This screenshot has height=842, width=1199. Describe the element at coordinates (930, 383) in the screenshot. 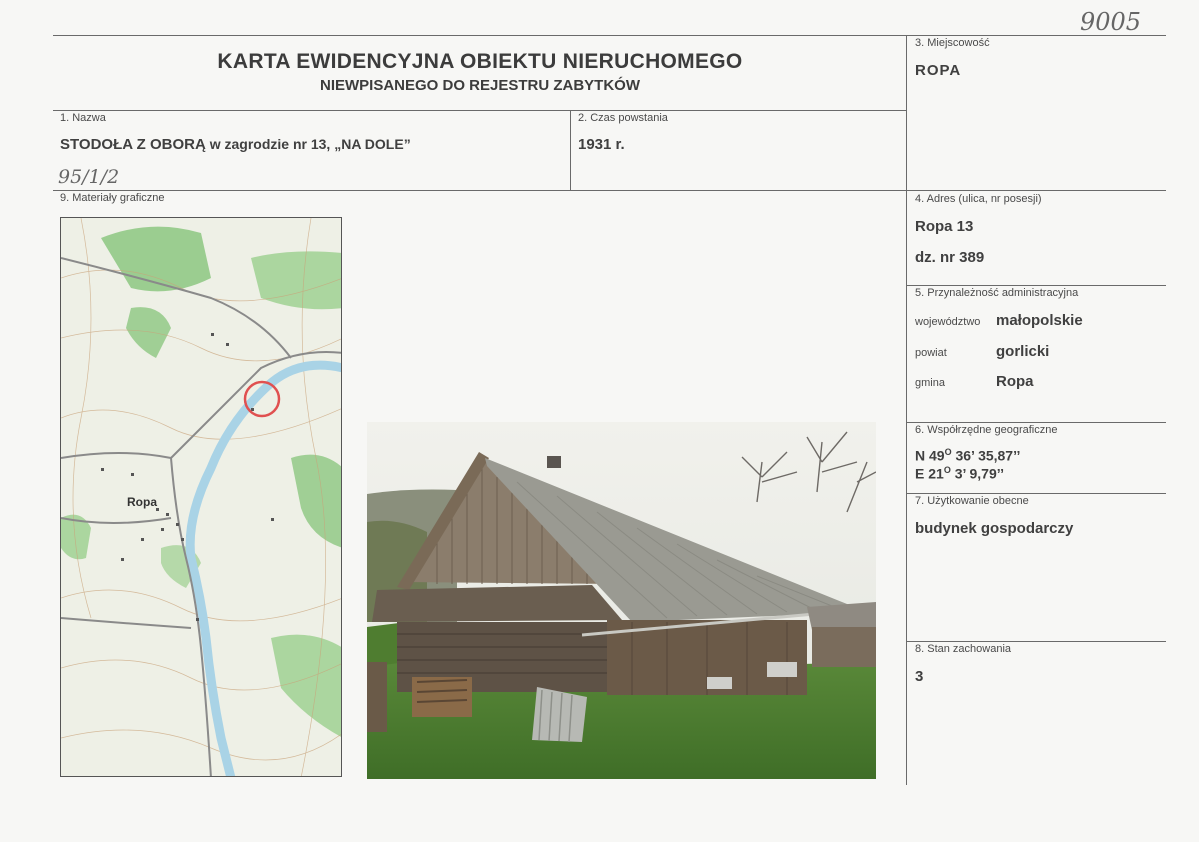

I see `commune-label: gmina` at that location.